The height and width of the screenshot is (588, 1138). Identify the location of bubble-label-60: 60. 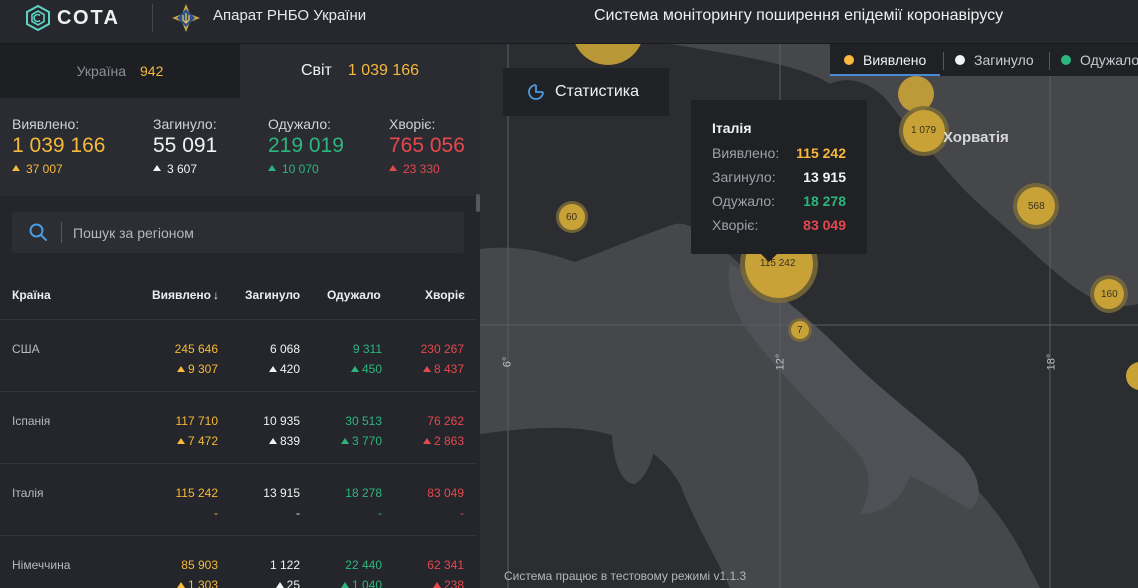
(571, 217).